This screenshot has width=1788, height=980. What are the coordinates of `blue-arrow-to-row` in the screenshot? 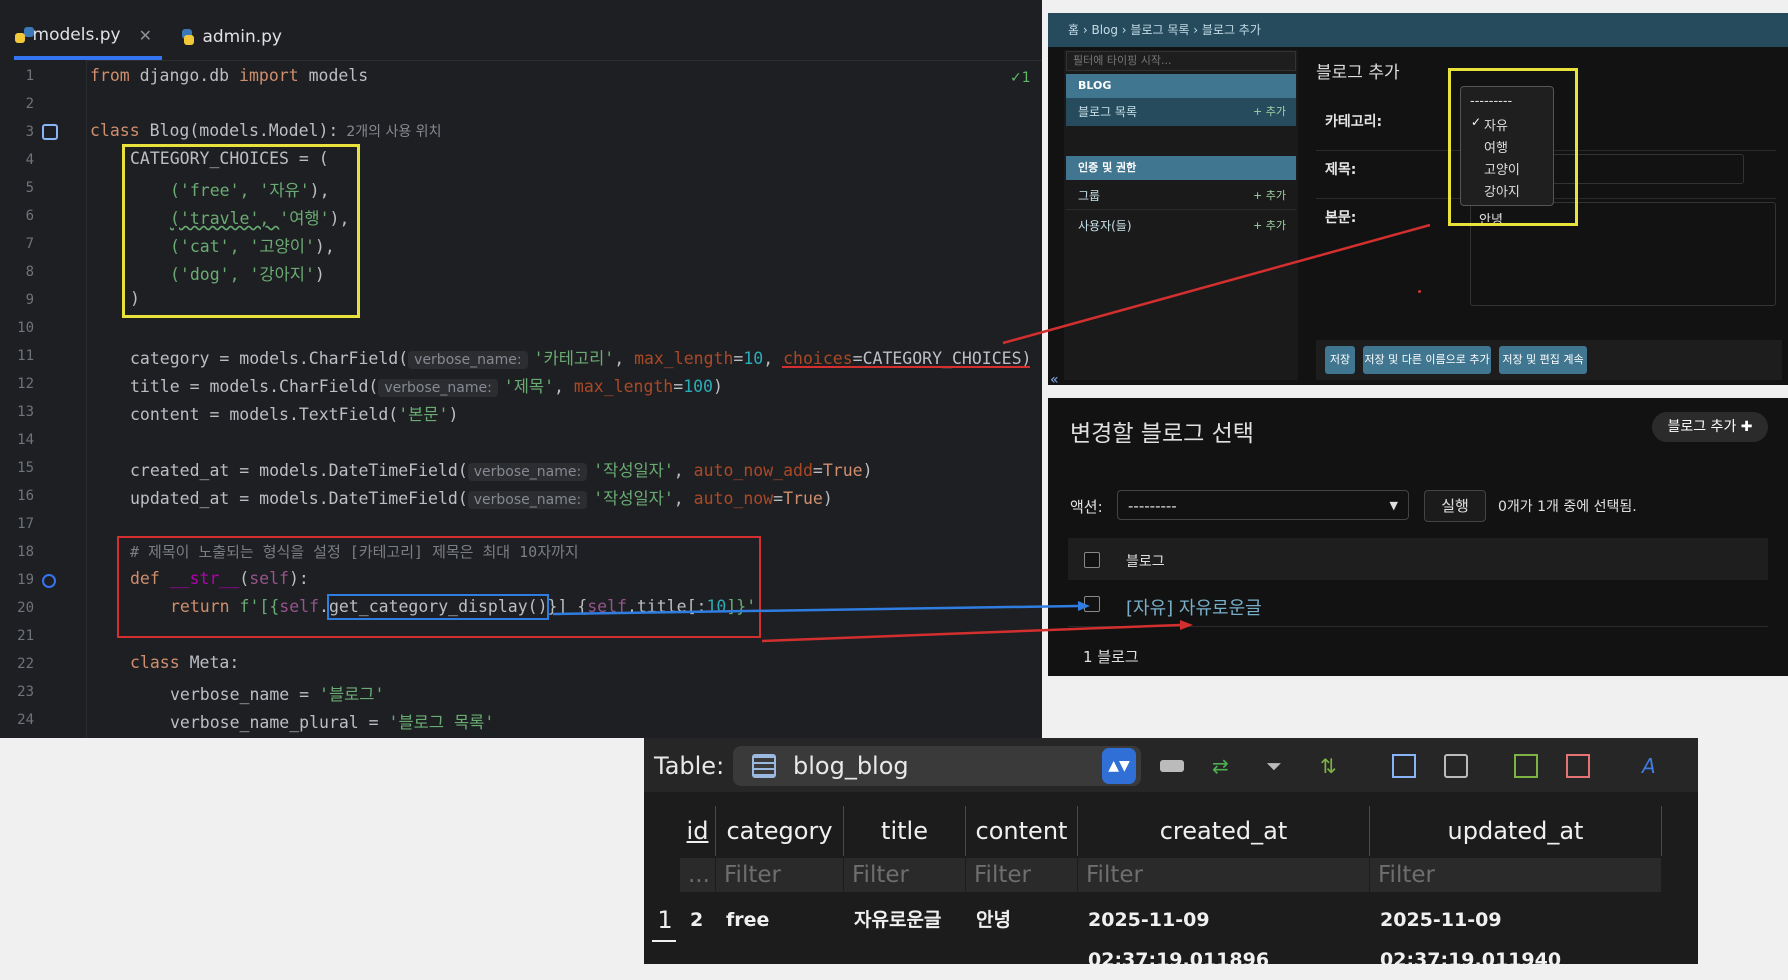 It's located at (815, 610).